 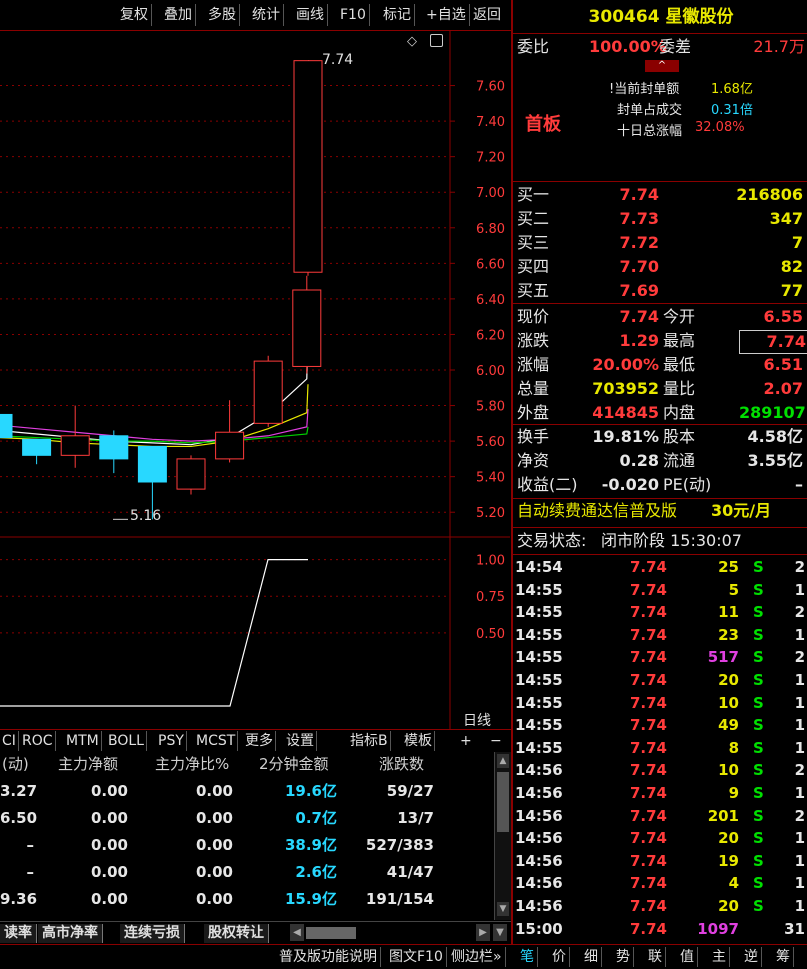 I want to click on draw-line-button: 画线, so click(x=310, y=15).